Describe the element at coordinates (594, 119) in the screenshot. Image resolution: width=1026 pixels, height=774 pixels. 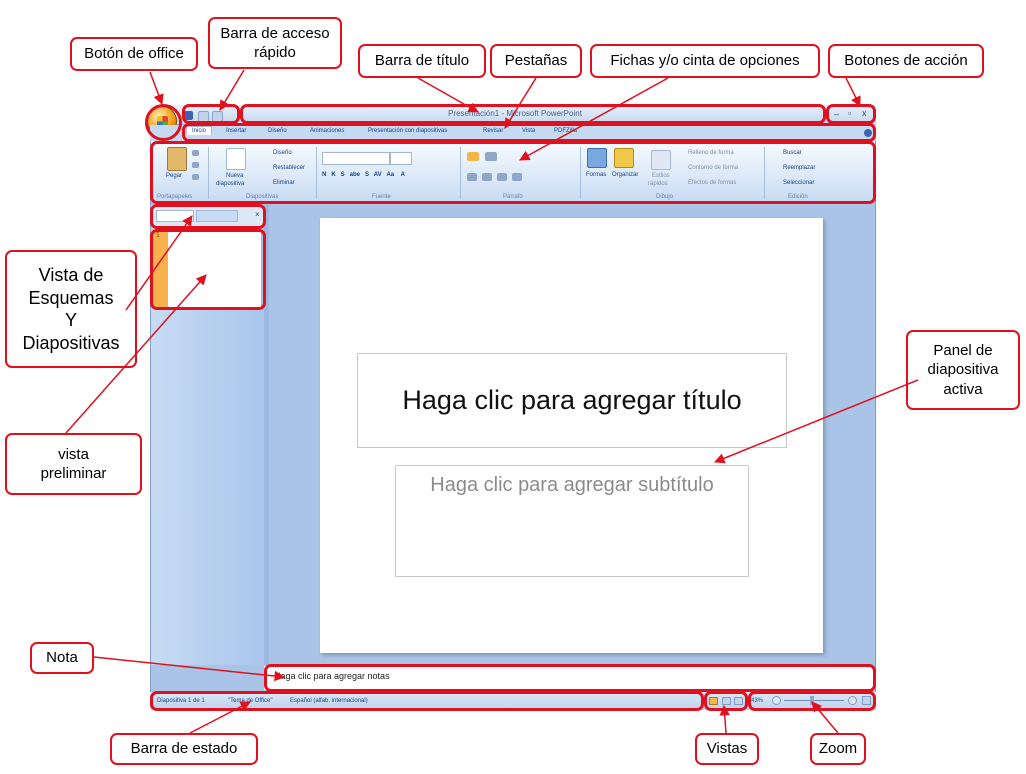
I see `arrow-ribbon` at that location.